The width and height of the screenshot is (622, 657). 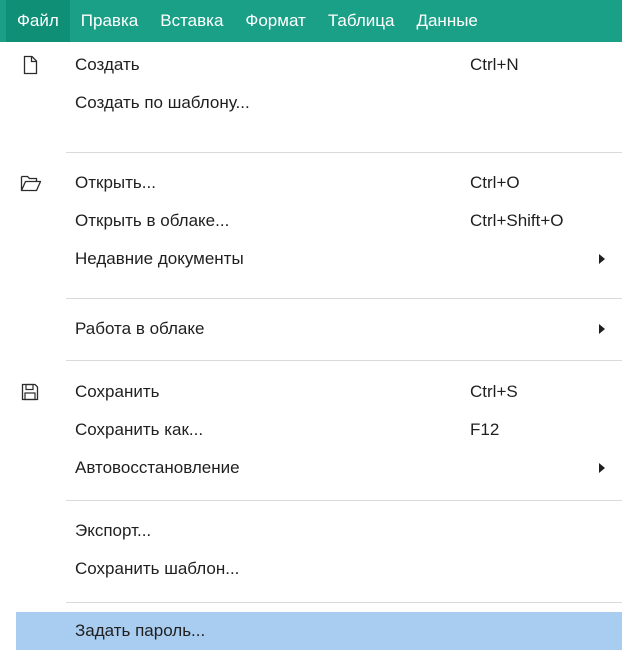 What do you see at coordinates (311, 259) in the screenshot?
I see `menu-item-recent-documents: Недавние документы` at bounding box center [311, 259].